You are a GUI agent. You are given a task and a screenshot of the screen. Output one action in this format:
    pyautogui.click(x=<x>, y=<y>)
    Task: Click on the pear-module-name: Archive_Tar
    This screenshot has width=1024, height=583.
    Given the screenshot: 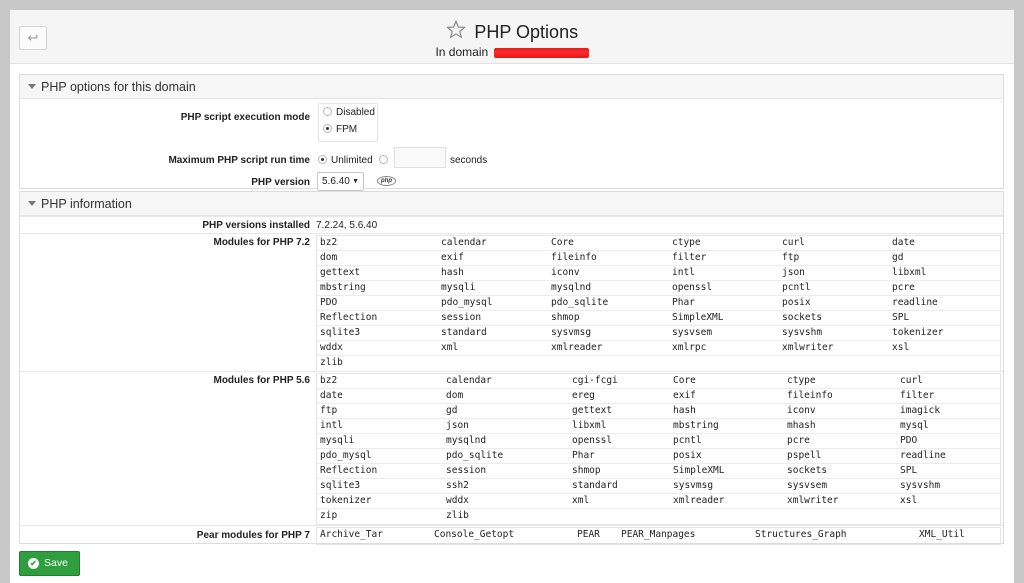 What is the action you would take?
    pyautogui.click(x=351, y=534)
    